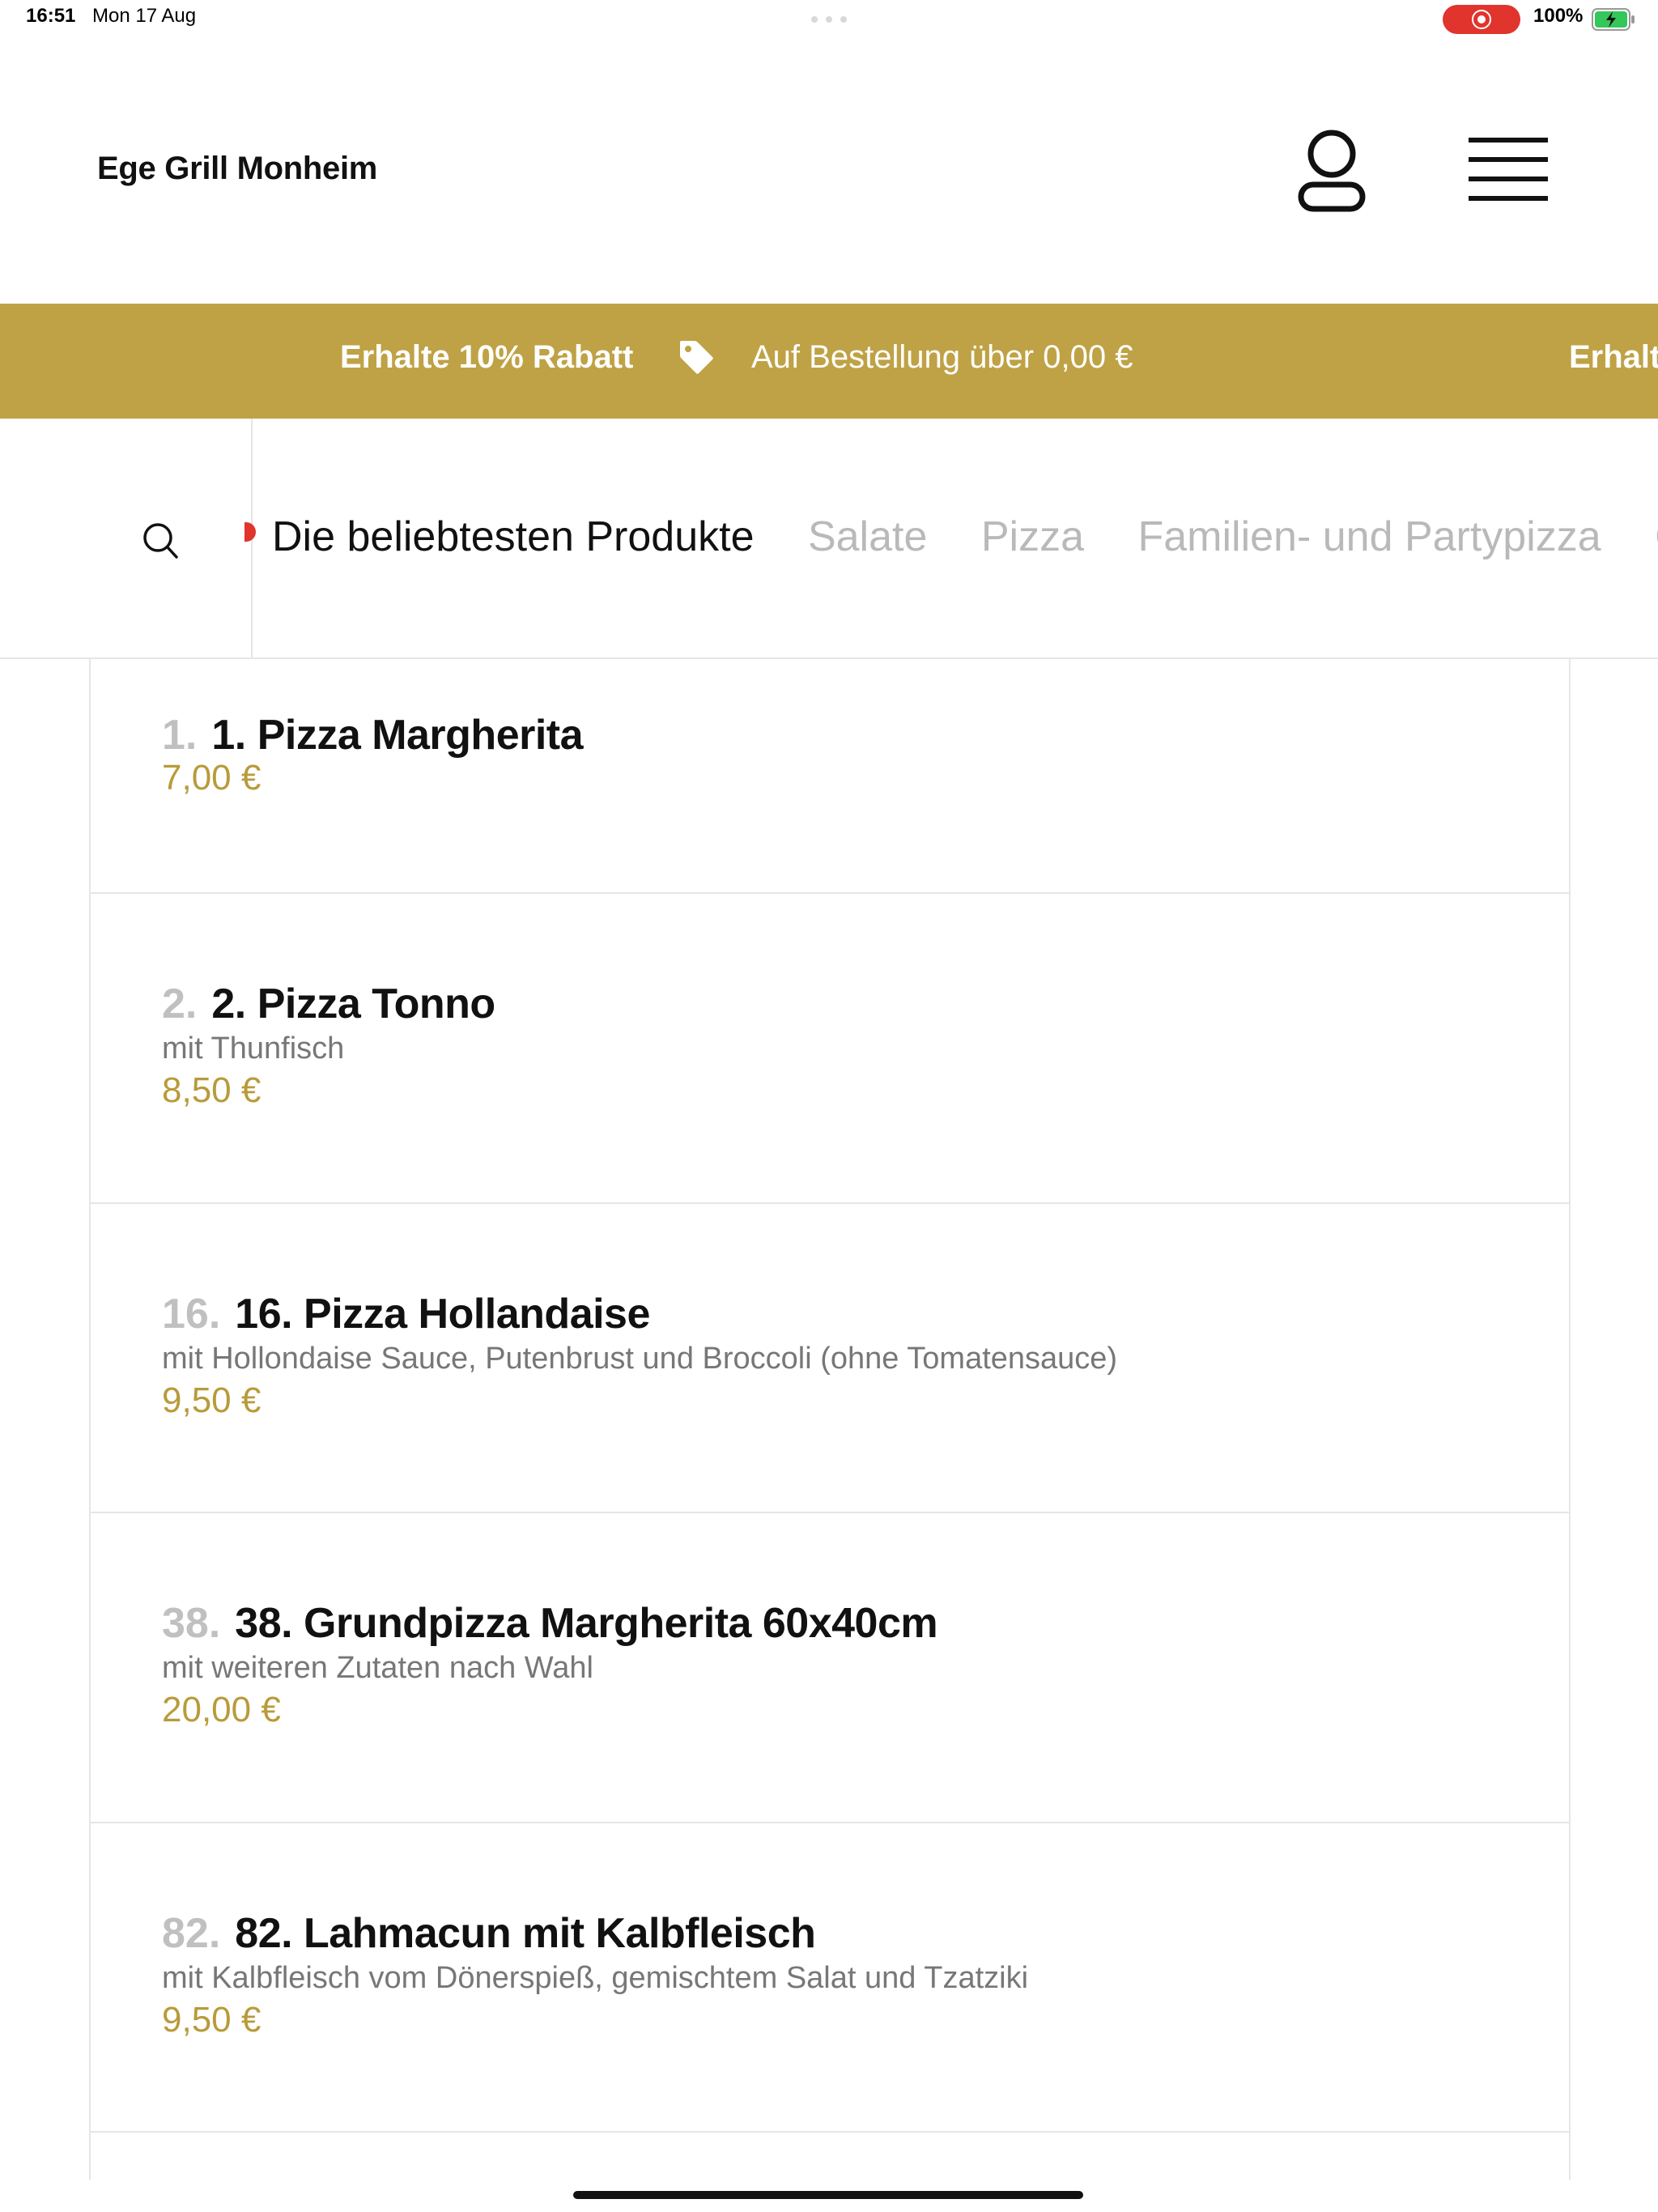 This screenshot has width=1658, height=2212. I want to click on screen-recording-indicator, so click(1481, 19).